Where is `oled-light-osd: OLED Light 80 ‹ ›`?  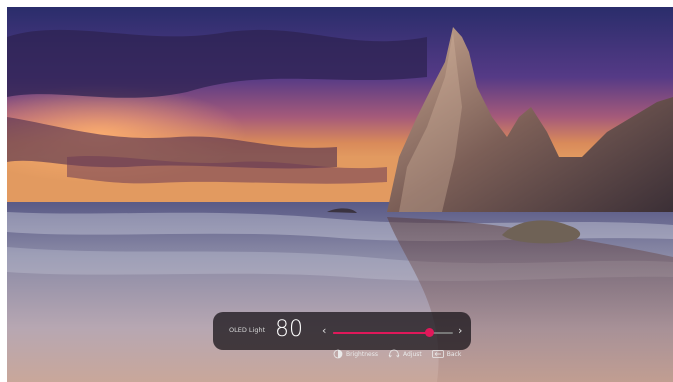 oled-light-osd: OLED Light 80 ‹ › is located at coordinates (342, 331).